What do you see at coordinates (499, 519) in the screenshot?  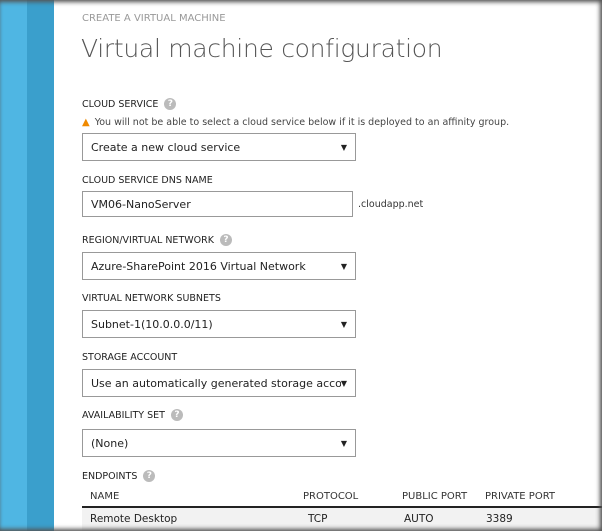 I see `endpoint-private-port: 3389` at bounding box center [499, 519].